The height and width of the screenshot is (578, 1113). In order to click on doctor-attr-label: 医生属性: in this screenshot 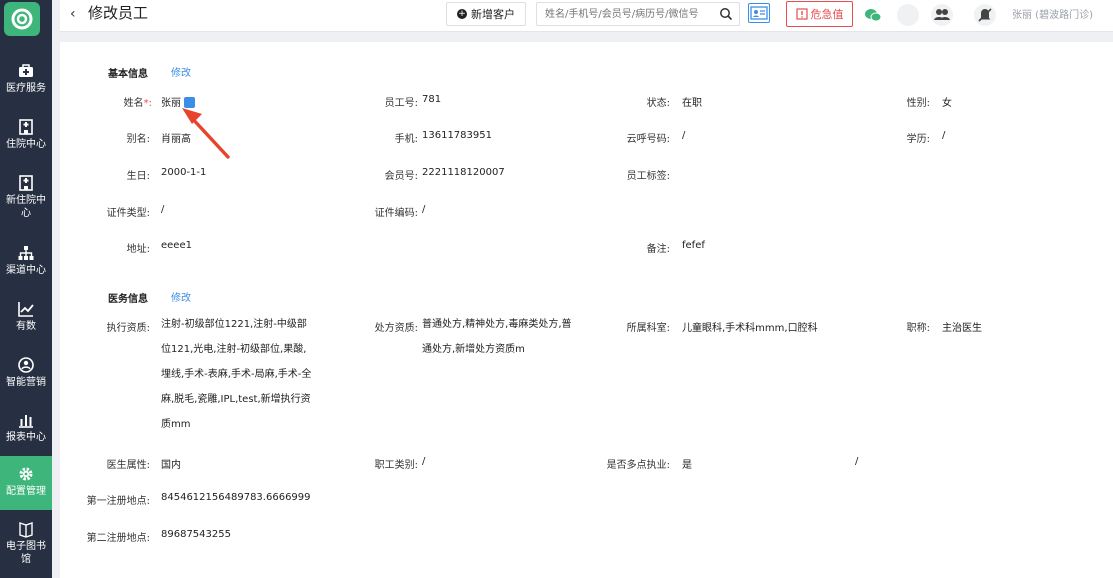, I will do `click(128, 465)`.